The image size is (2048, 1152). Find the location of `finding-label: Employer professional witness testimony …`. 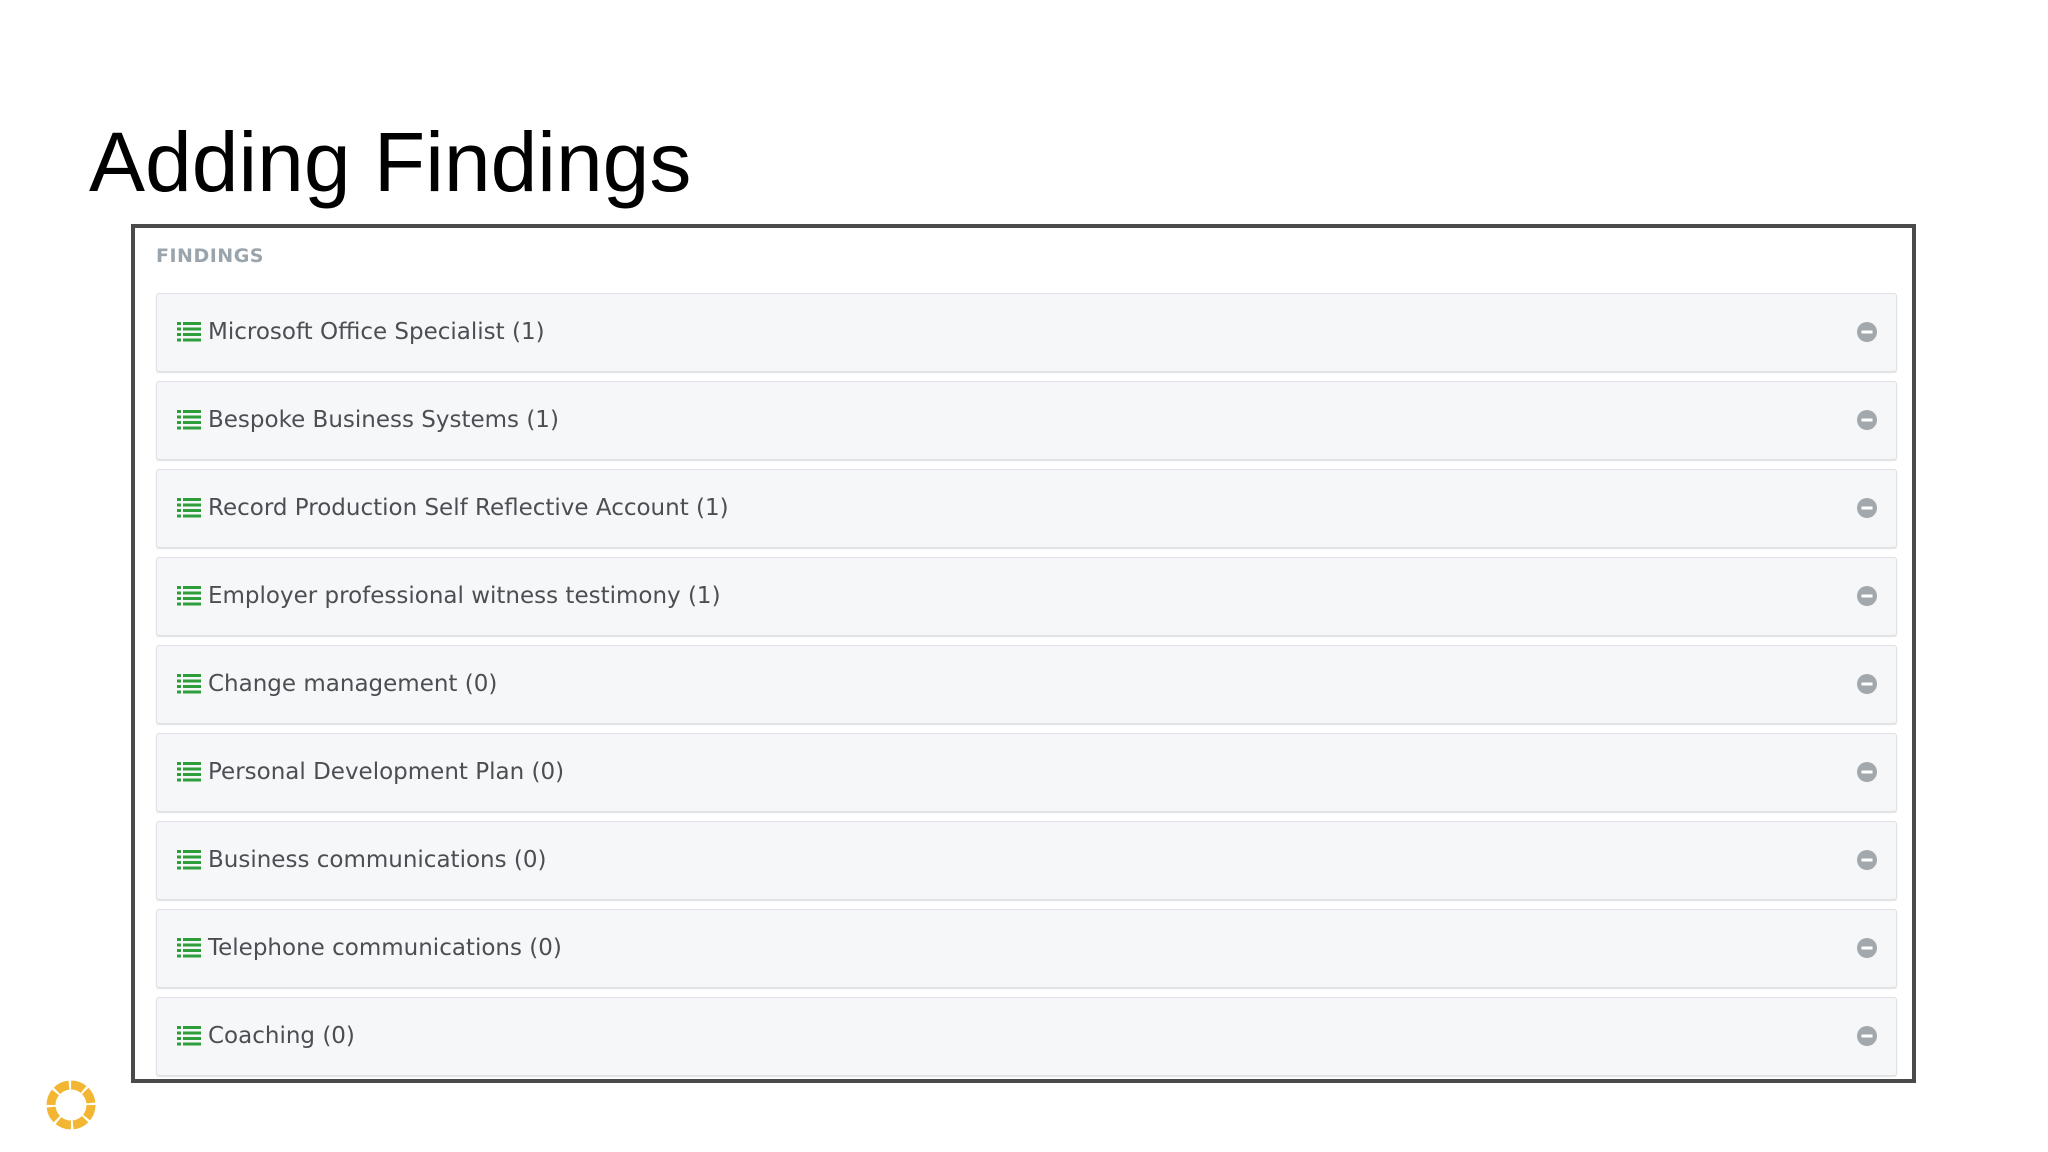

finding-label: Employer professional witness testimony … is located at coordinates (464, 596).